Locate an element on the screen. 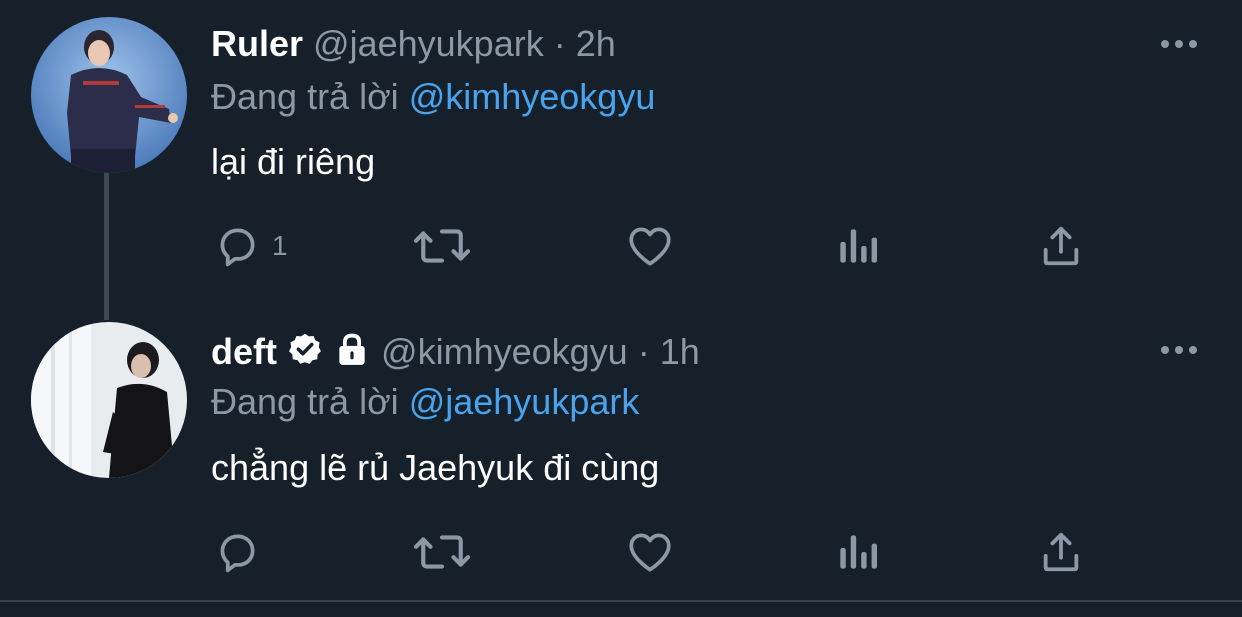 This screenshot has width=1242, height=617. tweet-header: Ruler @jaehyukpark · 2h is located at coordinates (413, 44).